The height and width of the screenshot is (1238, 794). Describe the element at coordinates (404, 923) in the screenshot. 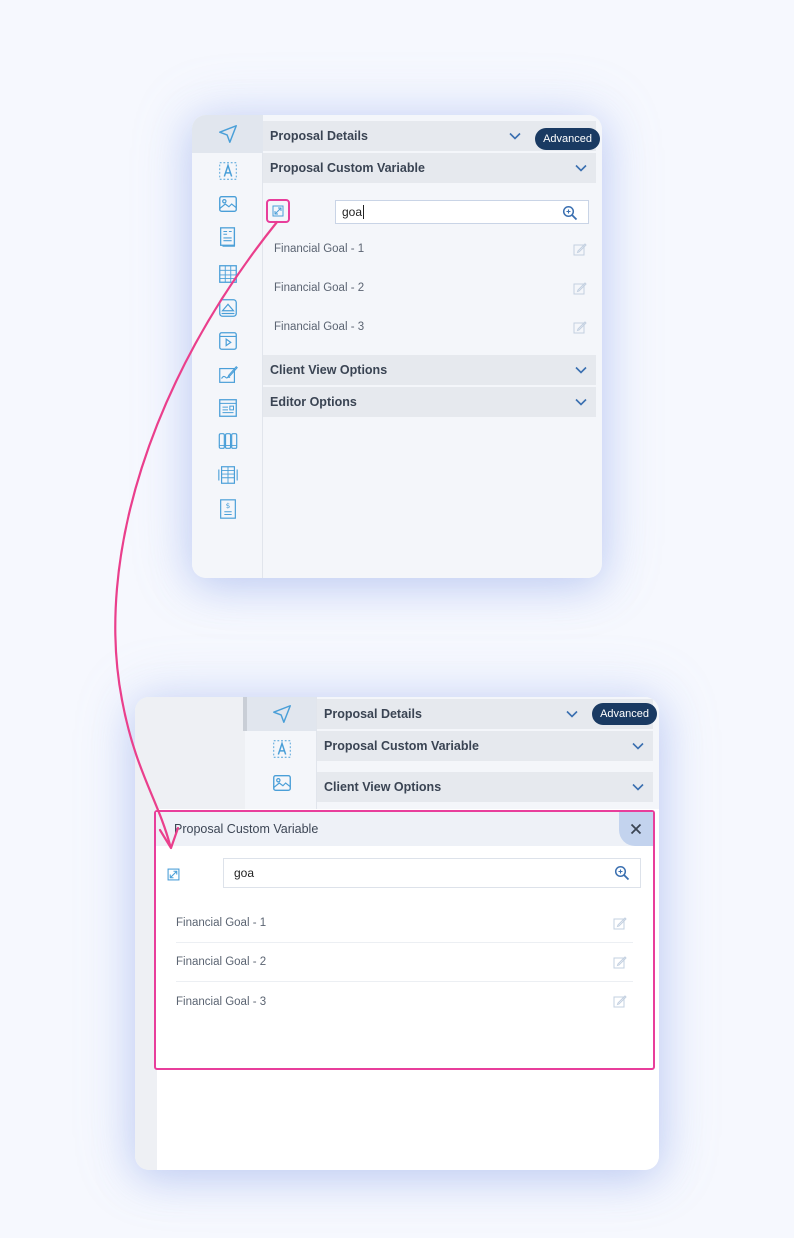

I see `variable-row: Financial Goal - 1` at that location.